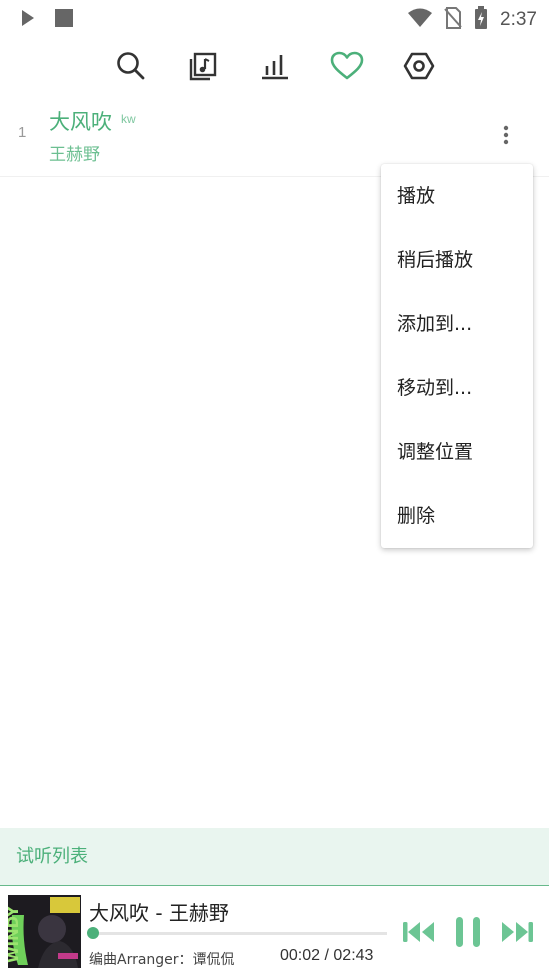  What do you see at coordinates (419, 66) in the screenshot?
I see `settings-hexagon-icon` at bounding box center [419, 66].